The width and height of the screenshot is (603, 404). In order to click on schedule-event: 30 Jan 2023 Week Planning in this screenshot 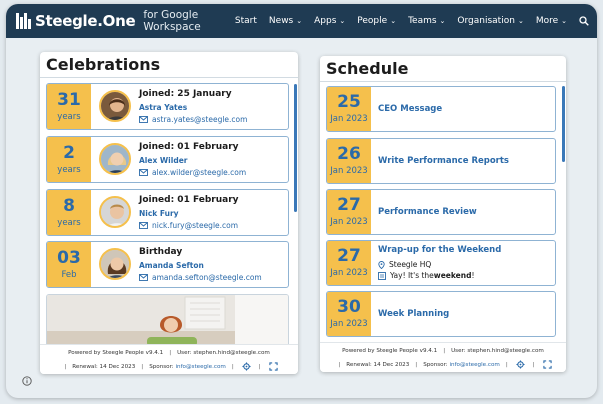, I will do `click(441, 314)`.